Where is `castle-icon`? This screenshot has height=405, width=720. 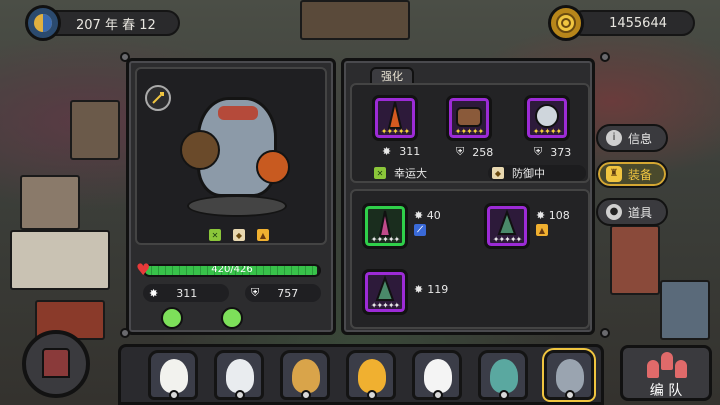 castle-icon is located at coordinates (56, 363).